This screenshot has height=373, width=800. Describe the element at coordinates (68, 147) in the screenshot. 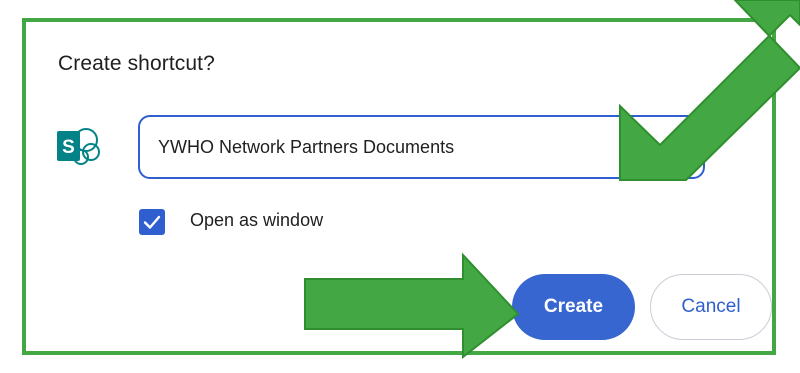

I see `svg-text: S` at that location.